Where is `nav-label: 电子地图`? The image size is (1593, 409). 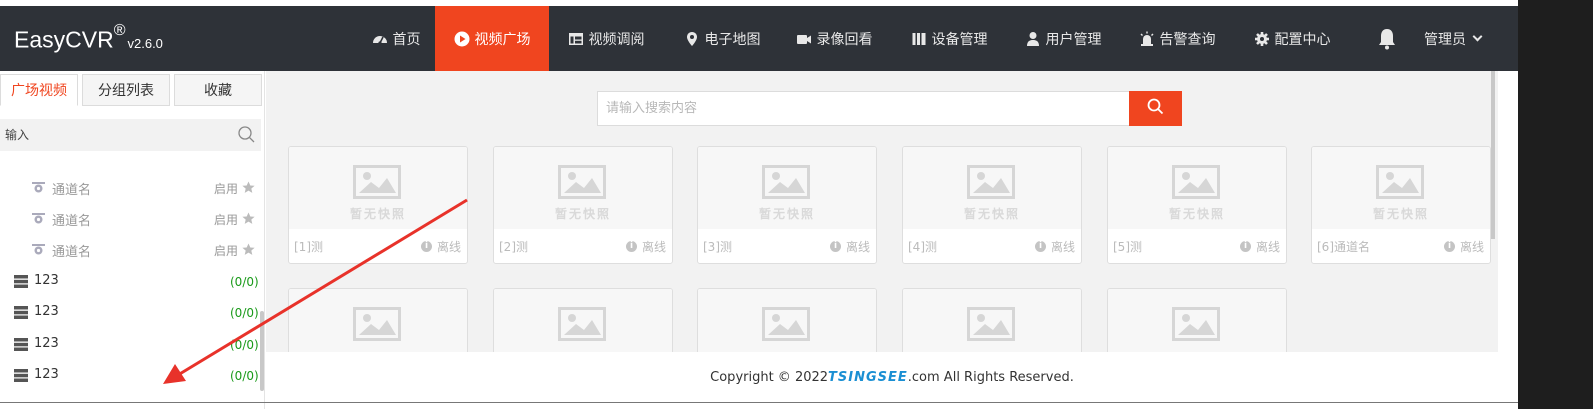 nav-label: 电子地图 is located at coordinates (732, 39).